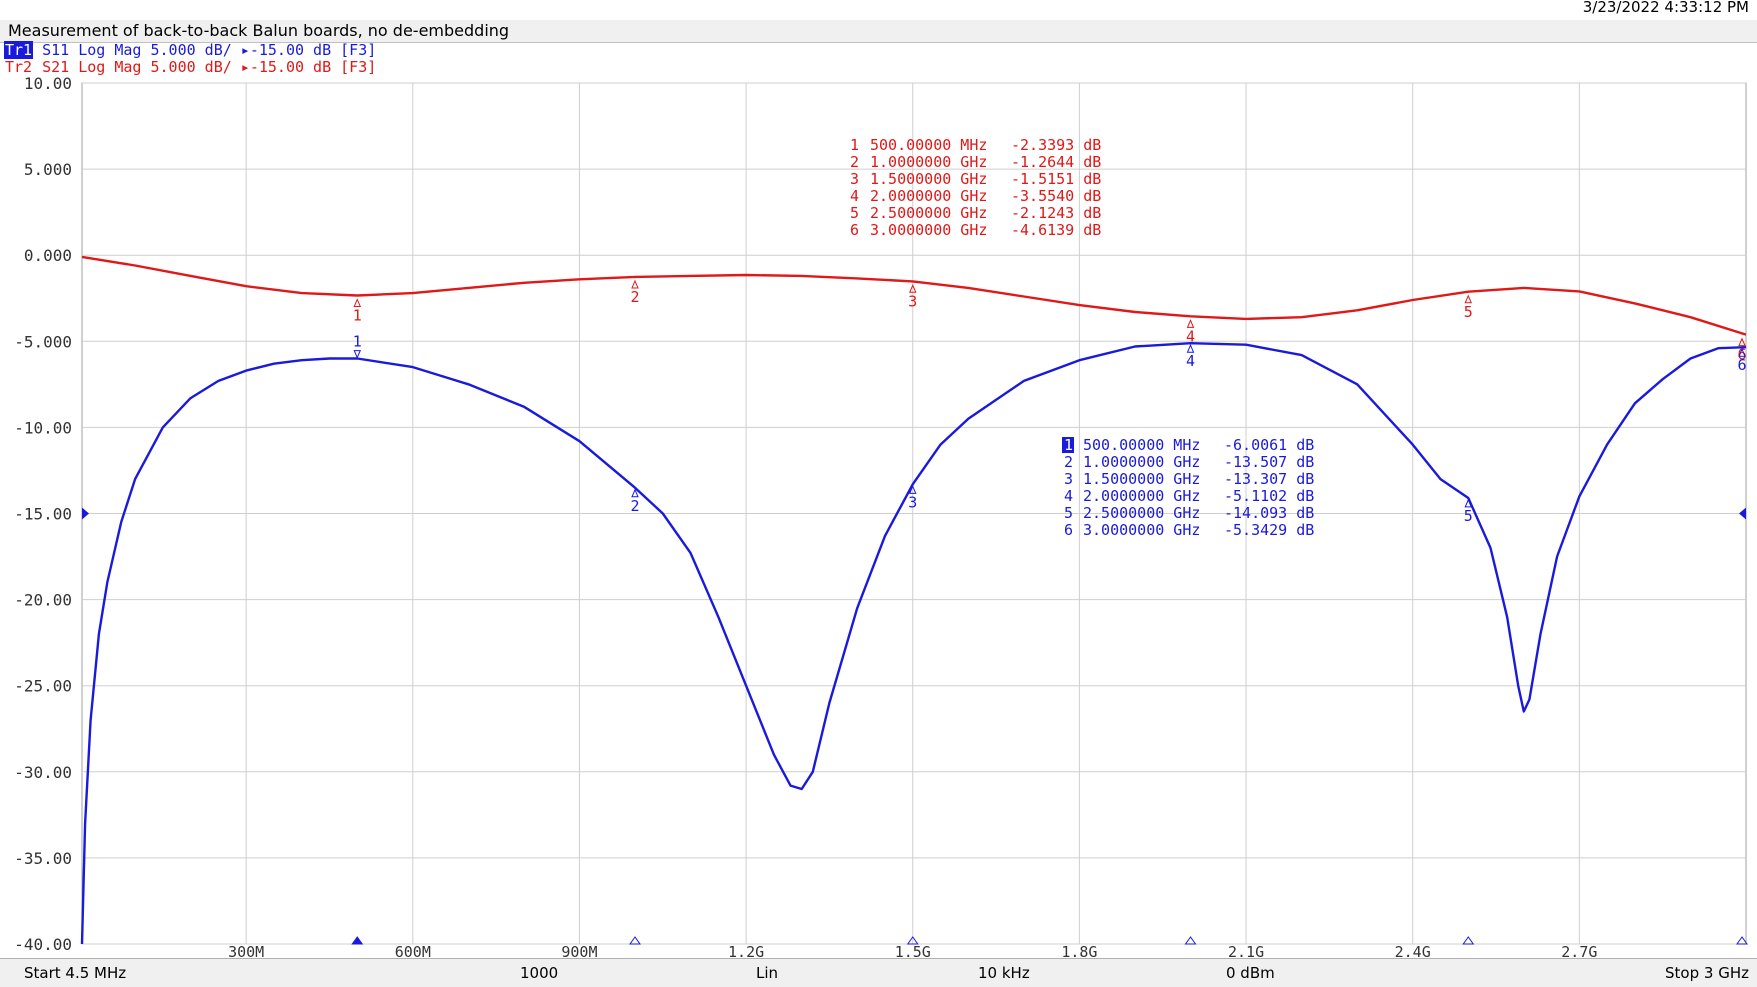 The width and height of the screenshot is (1757, 987). Describe the element at coordinates (1141, 496) in the screenshot. I see `s11-table-freq: 2.0000000 GHz` at that location.